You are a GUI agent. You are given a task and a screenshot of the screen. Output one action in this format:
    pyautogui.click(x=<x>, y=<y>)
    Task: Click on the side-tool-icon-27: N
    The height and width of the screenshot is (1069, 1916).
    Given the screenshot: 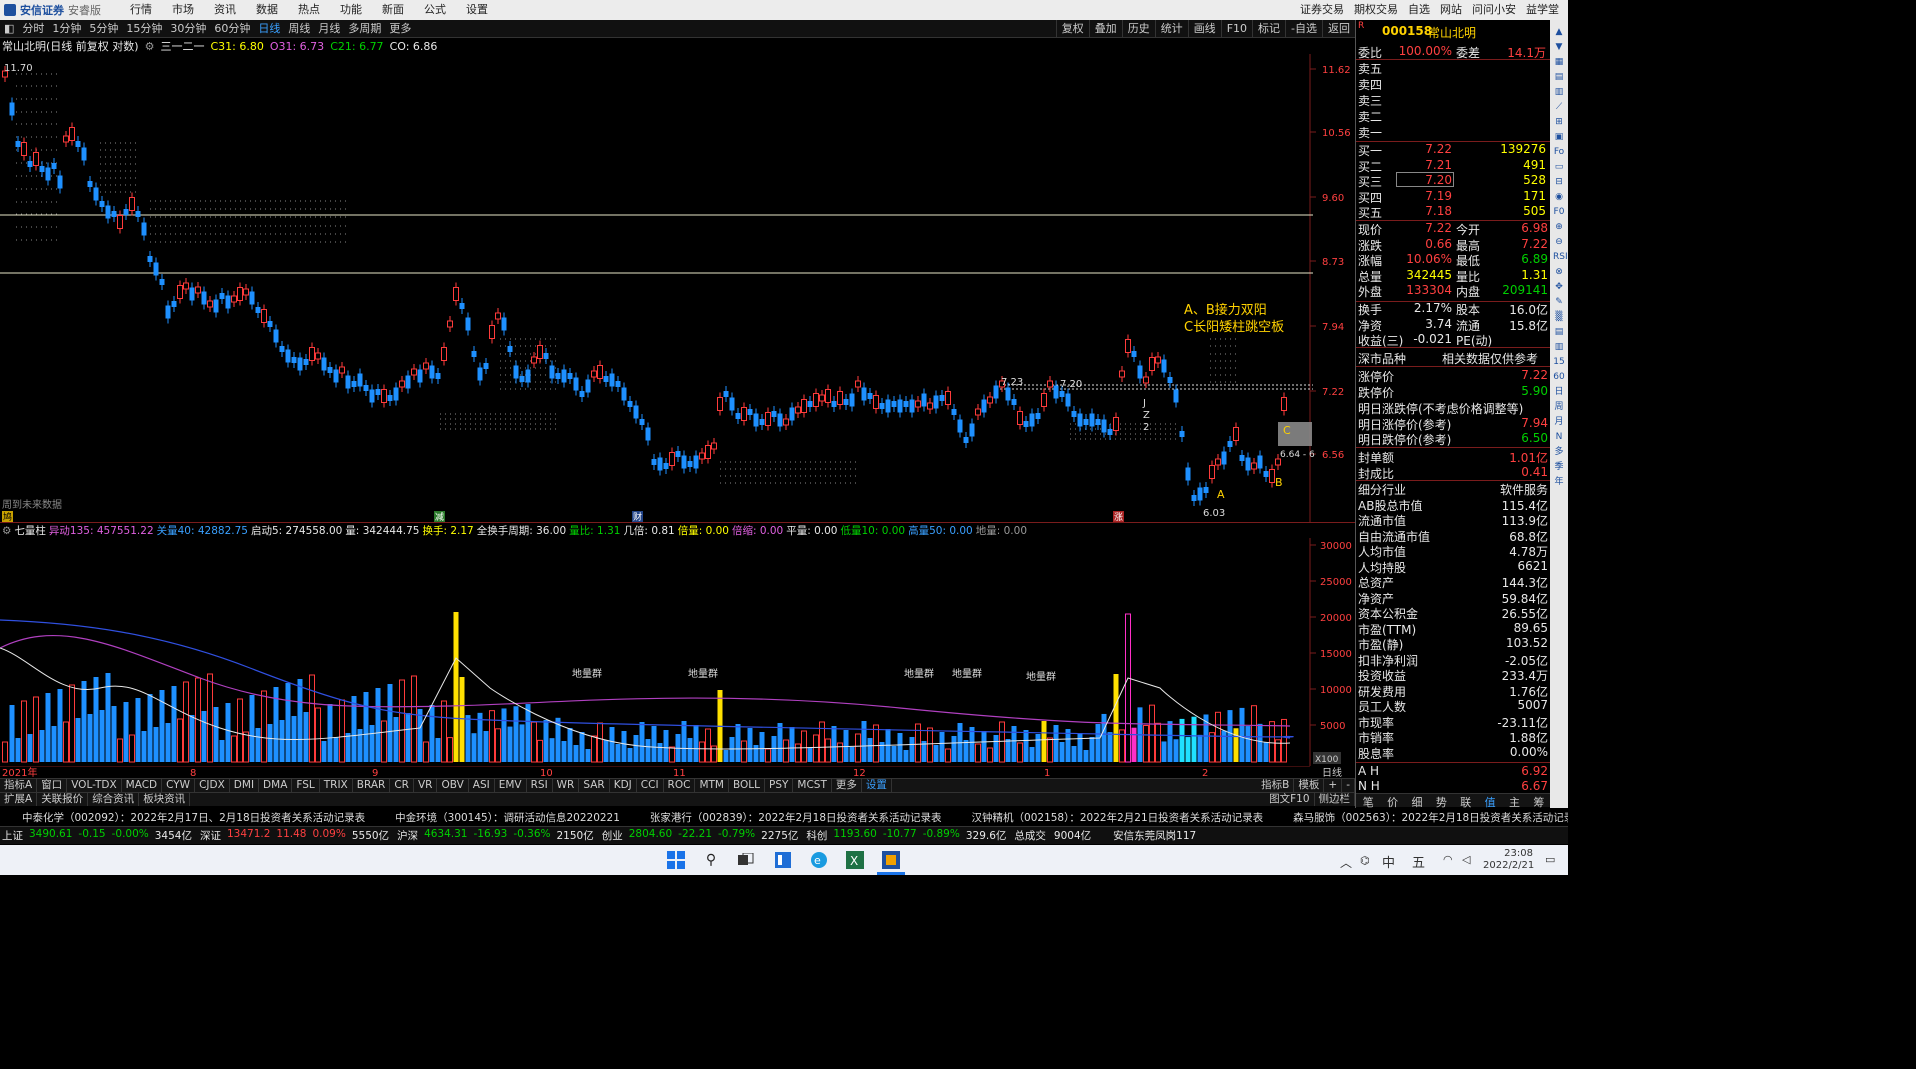 What is the action you would take?
    pyautogui.click(x=1559, y=437)
    